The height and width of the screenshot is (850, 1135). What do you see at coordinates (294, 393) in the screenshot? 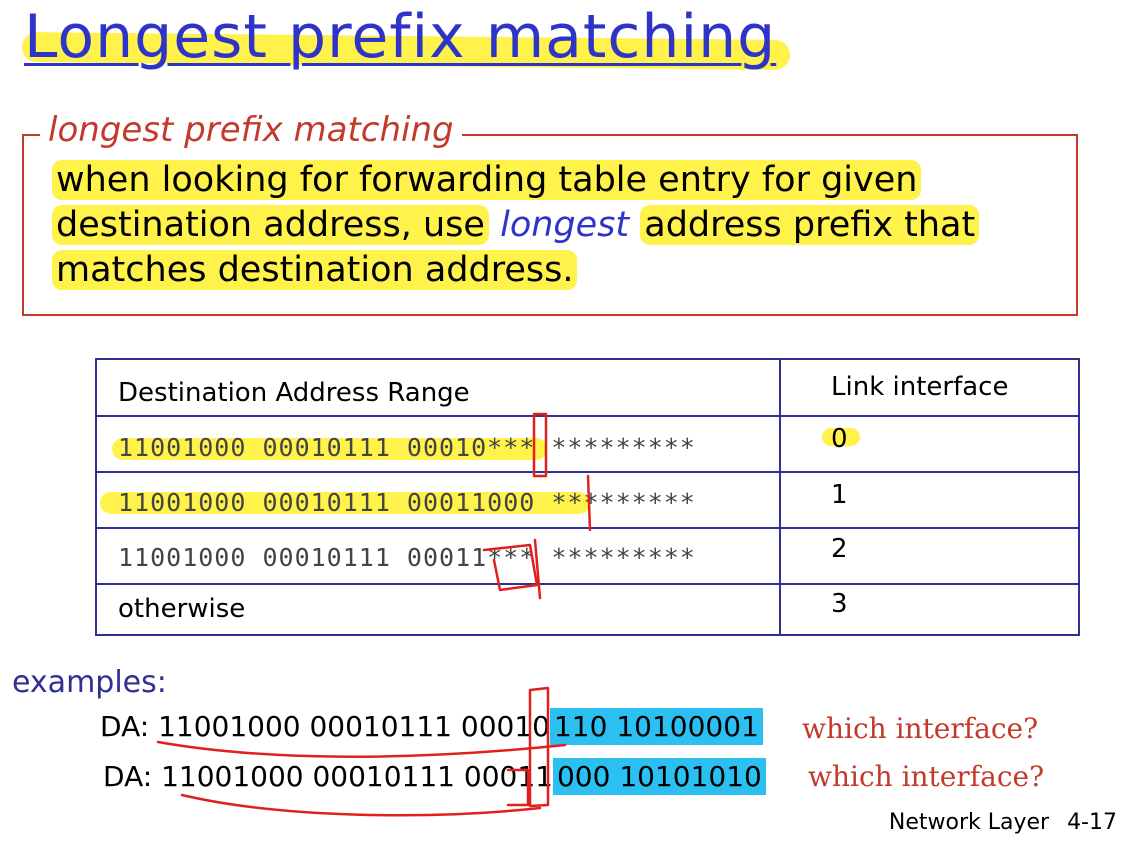
I see `table-header-range: Destination Address Range` at bounding box center [294, 393].